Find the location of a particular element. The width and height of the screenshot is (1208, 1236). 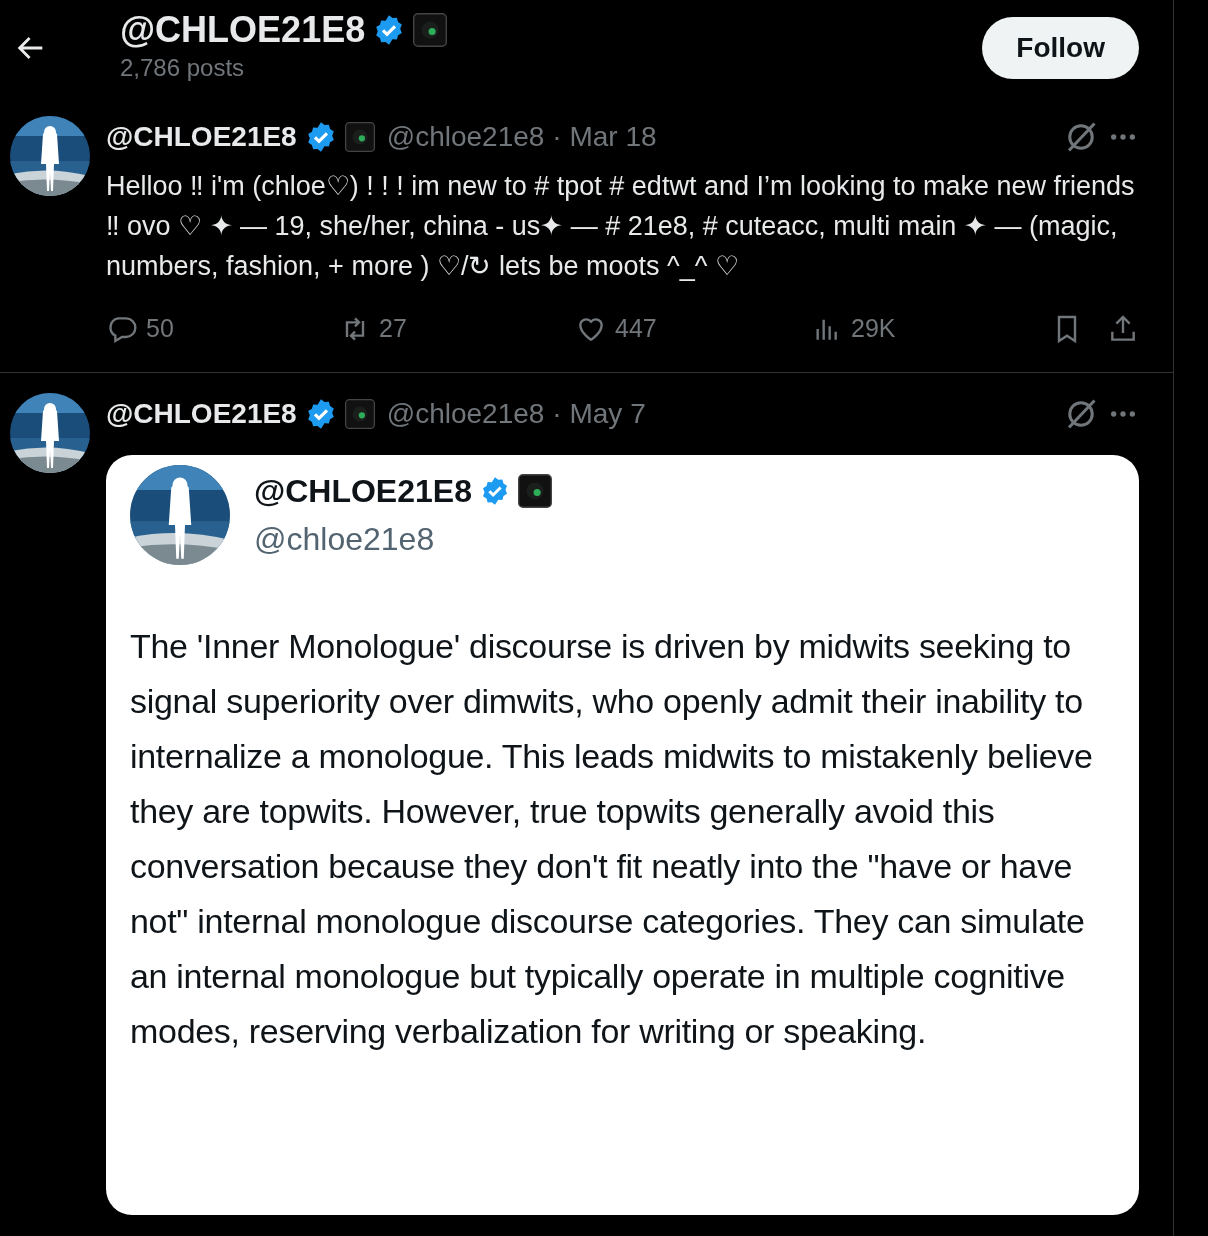

follow-button: Follow is located at coordinates (1060, 48).